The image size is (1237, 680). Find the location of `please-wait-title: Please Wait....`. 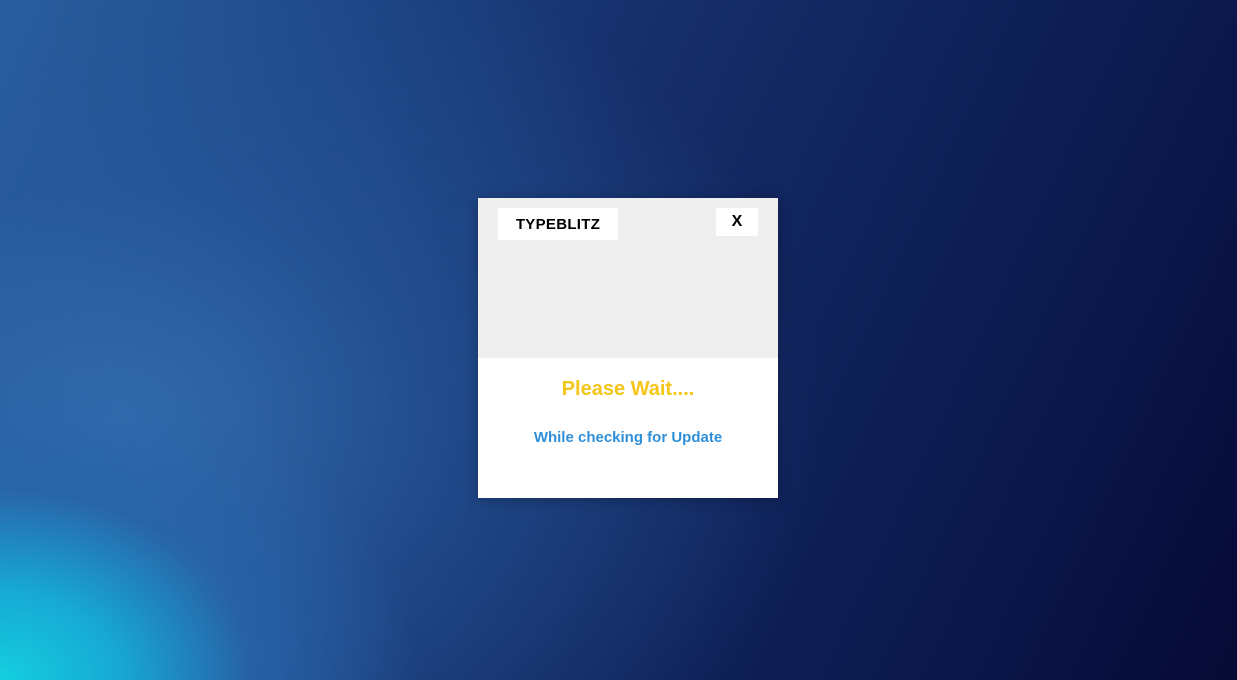

please-wait-title: Please Wait.... is located at coordinates (628, 389).